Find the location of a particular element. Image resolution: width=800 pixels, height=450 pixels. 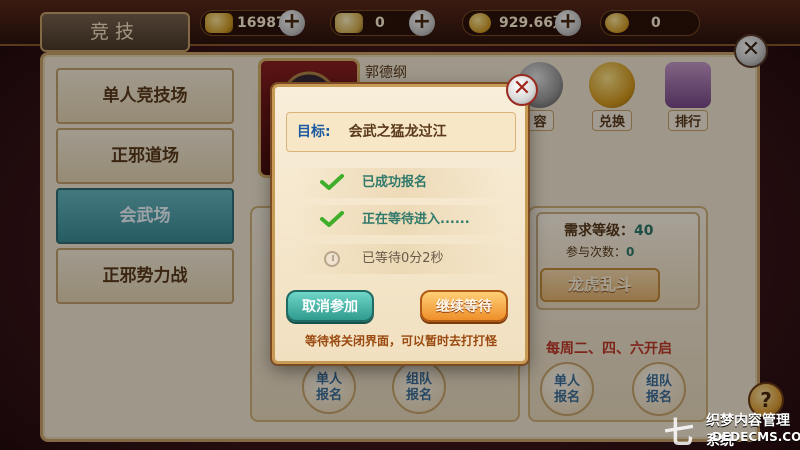

wait-hint-text: 等待将关闭界面，可以暂时去打打怪 is located at coordinates (400, 341).